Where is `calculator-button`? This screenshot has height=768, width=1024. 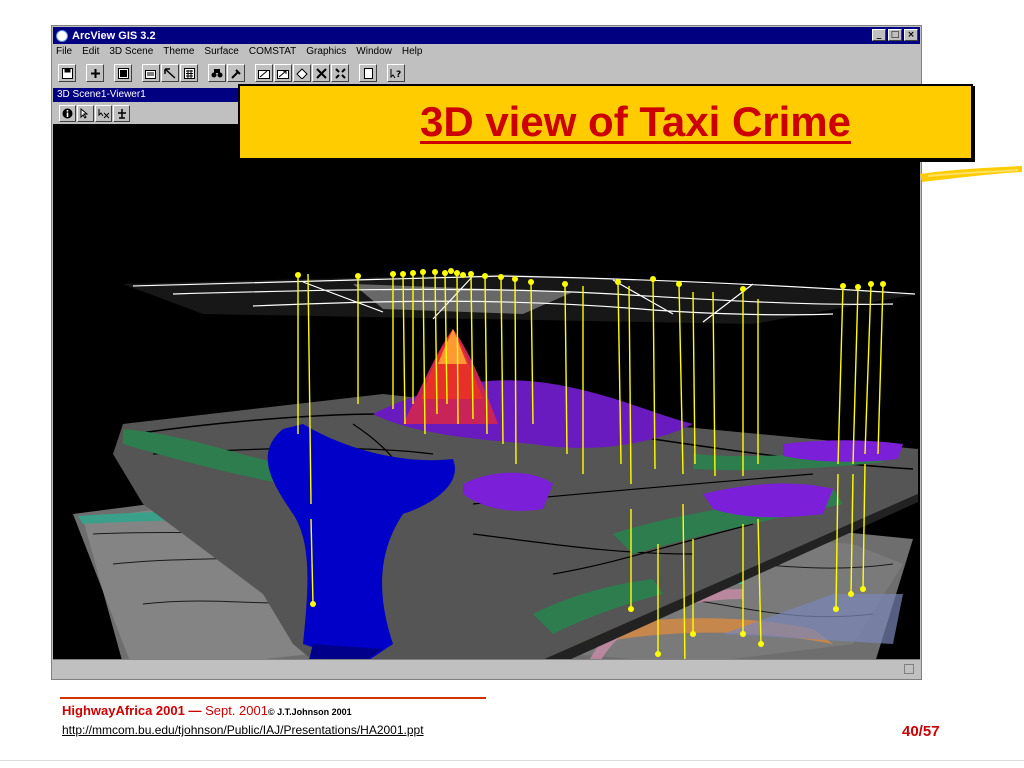 calculator-button is located at coordinates (189, 73).